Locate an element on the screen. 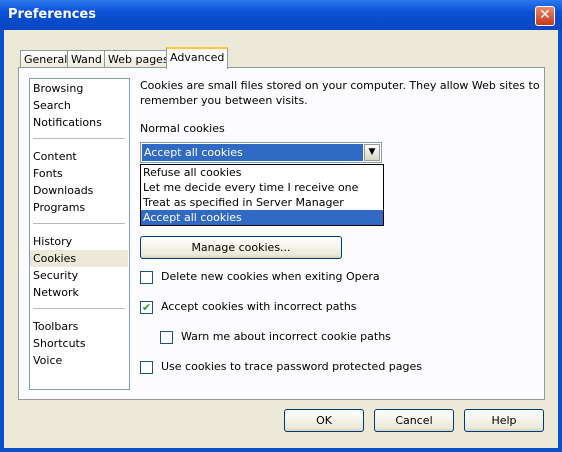 This screenshot has height=452, width=562. tab-wand: Wand is located at coordinates (86, 59).